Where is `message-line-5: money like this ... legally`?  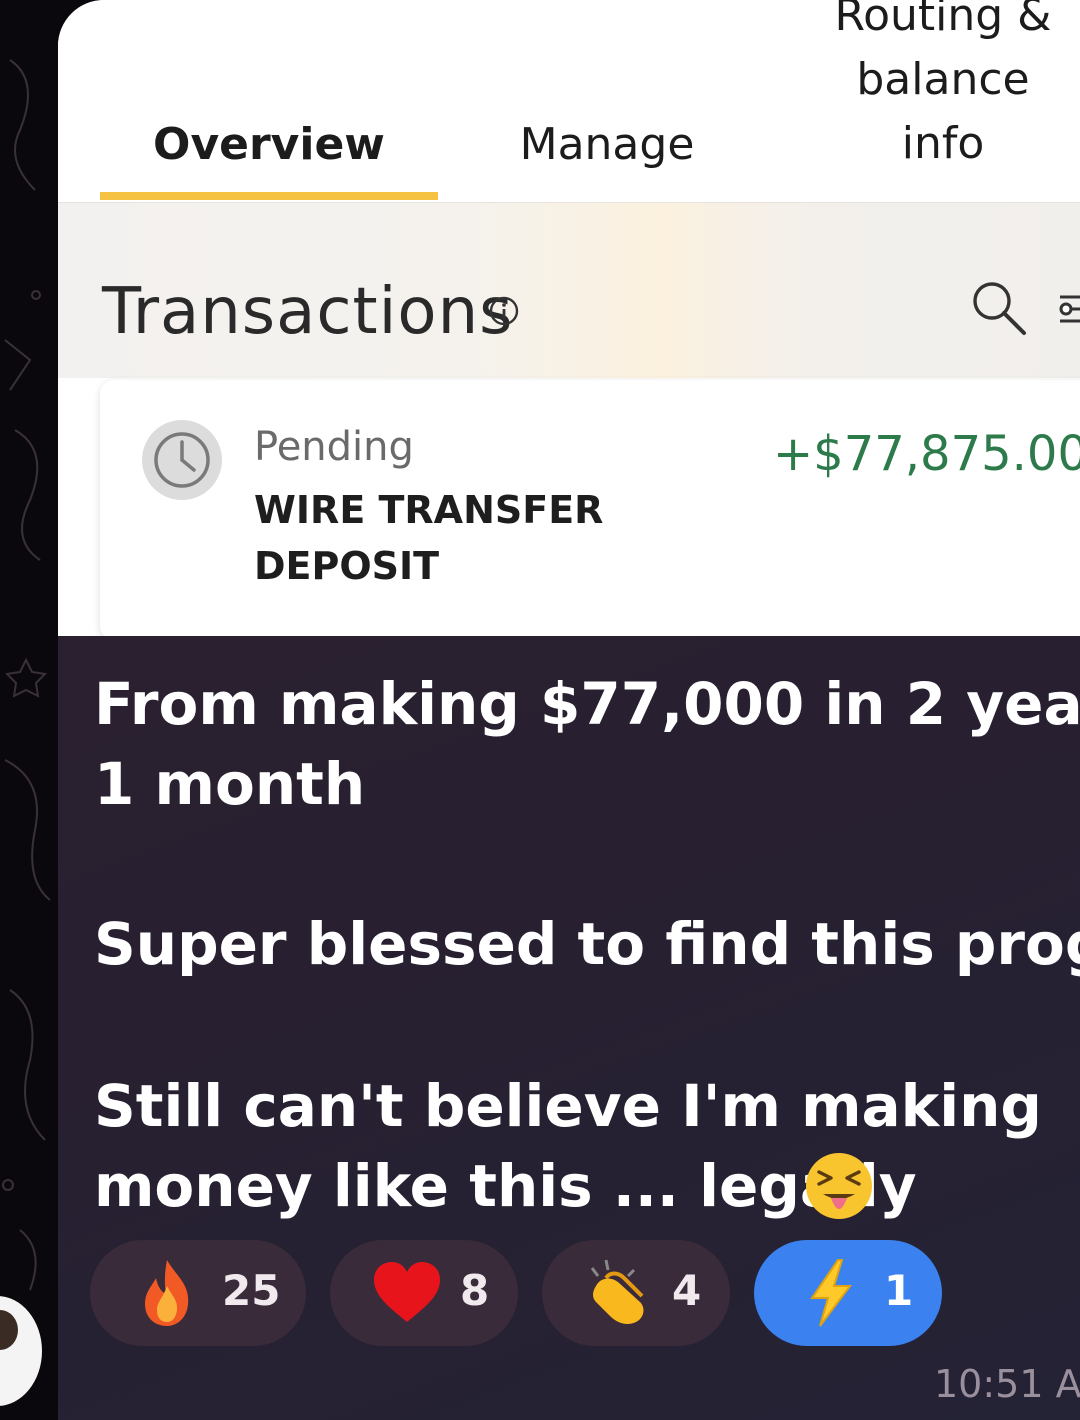
message-line-5: money like this ... legally is located at coordinates (505, 1186).